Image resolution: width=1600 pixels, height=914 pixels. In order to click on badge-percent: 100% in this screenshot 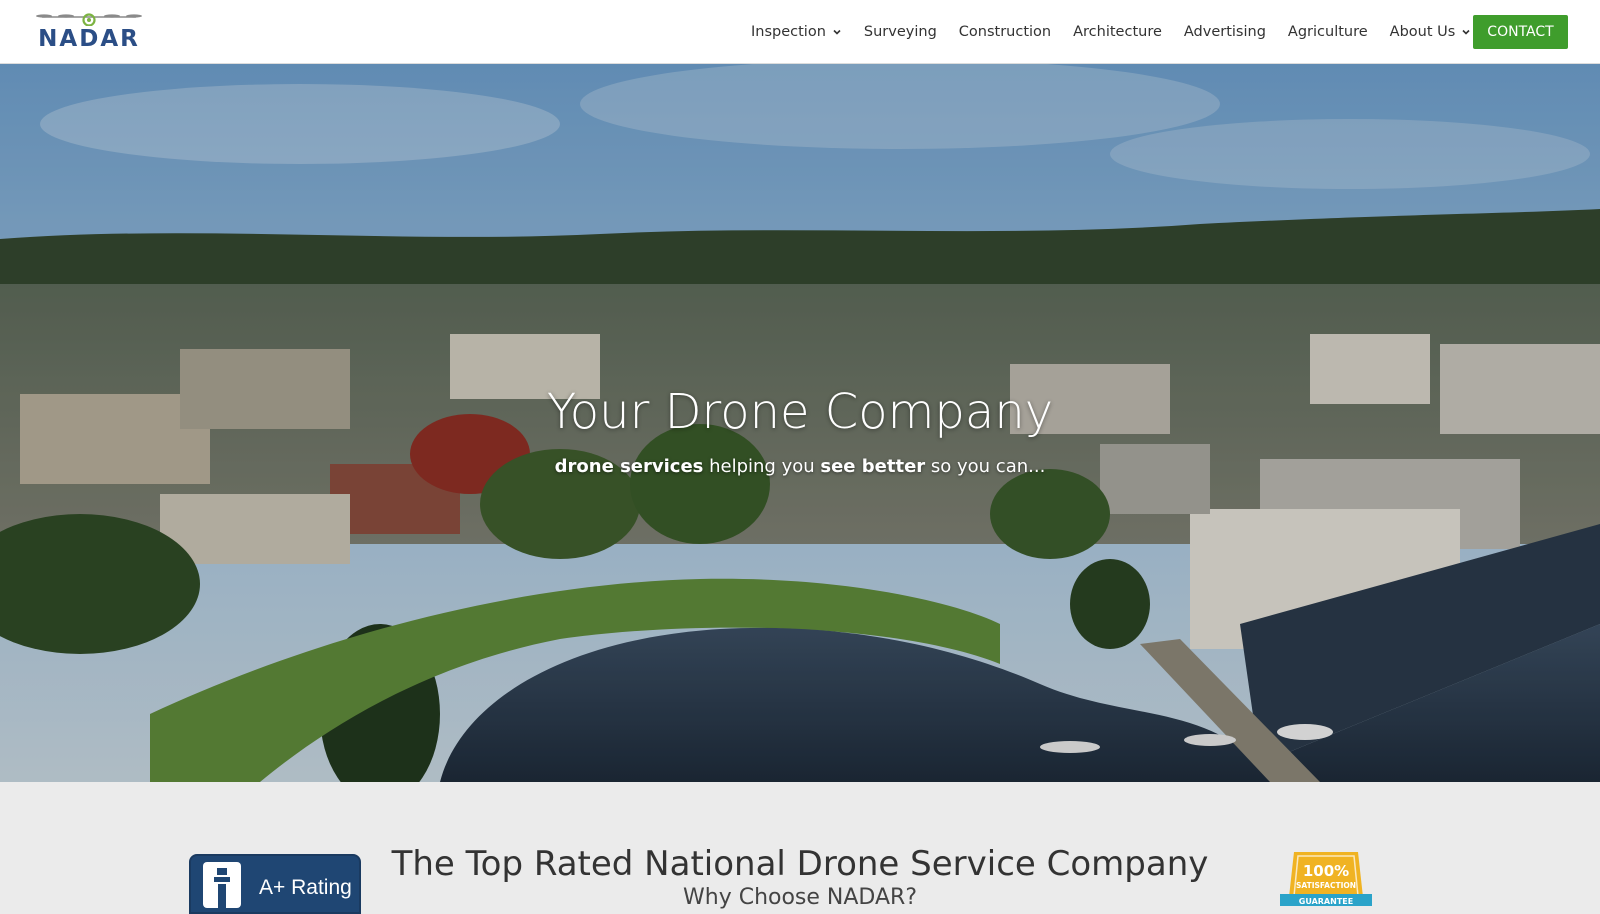, I will do `click(1326, 871)`.